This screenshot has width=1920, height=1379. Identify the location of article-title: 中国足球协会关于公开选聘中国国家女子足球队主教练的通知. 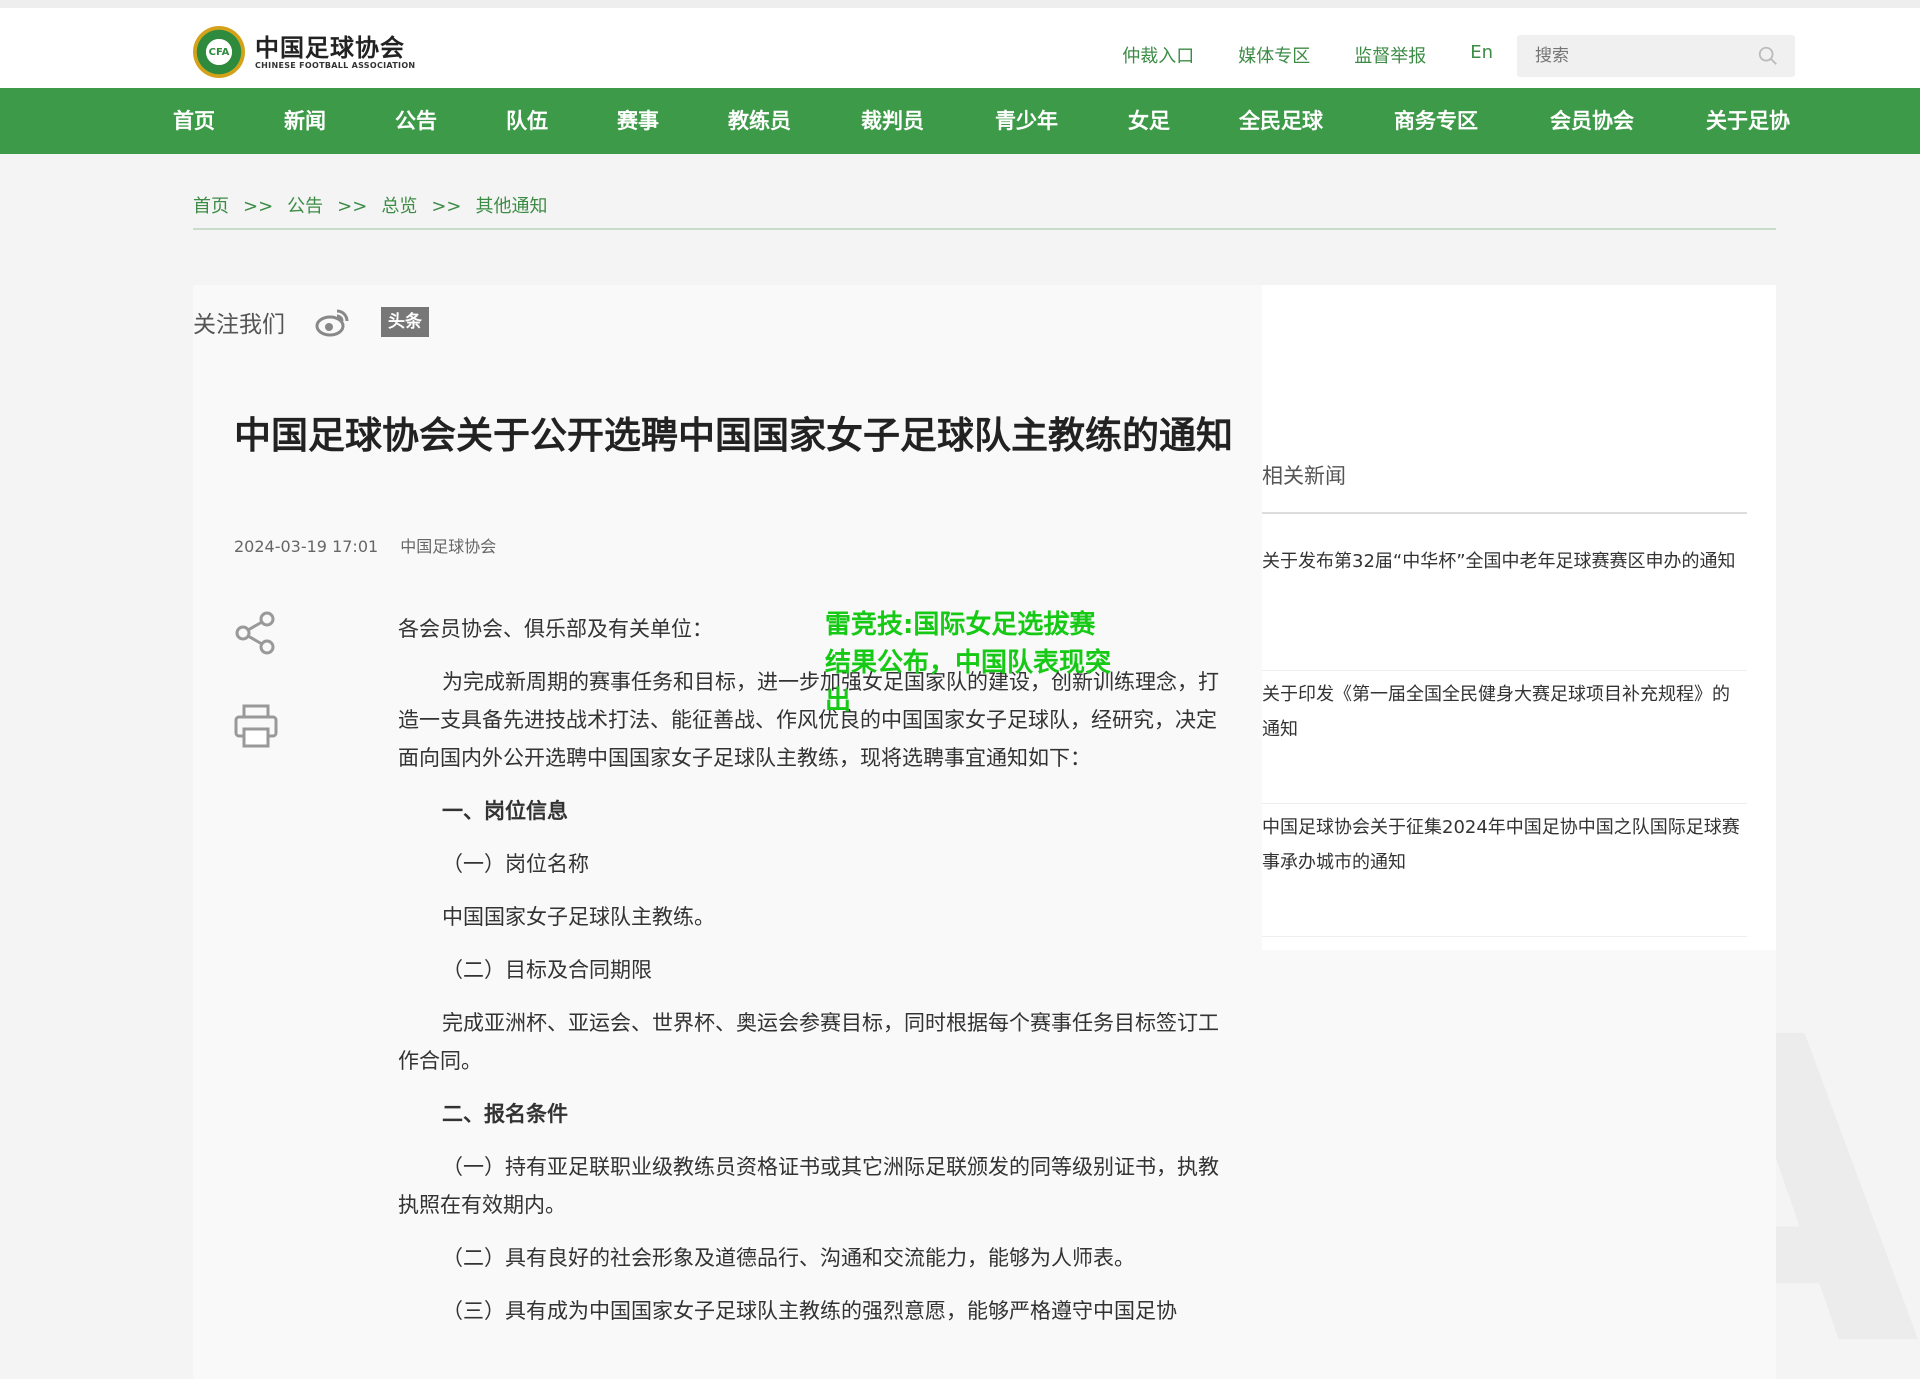
(733, 435).